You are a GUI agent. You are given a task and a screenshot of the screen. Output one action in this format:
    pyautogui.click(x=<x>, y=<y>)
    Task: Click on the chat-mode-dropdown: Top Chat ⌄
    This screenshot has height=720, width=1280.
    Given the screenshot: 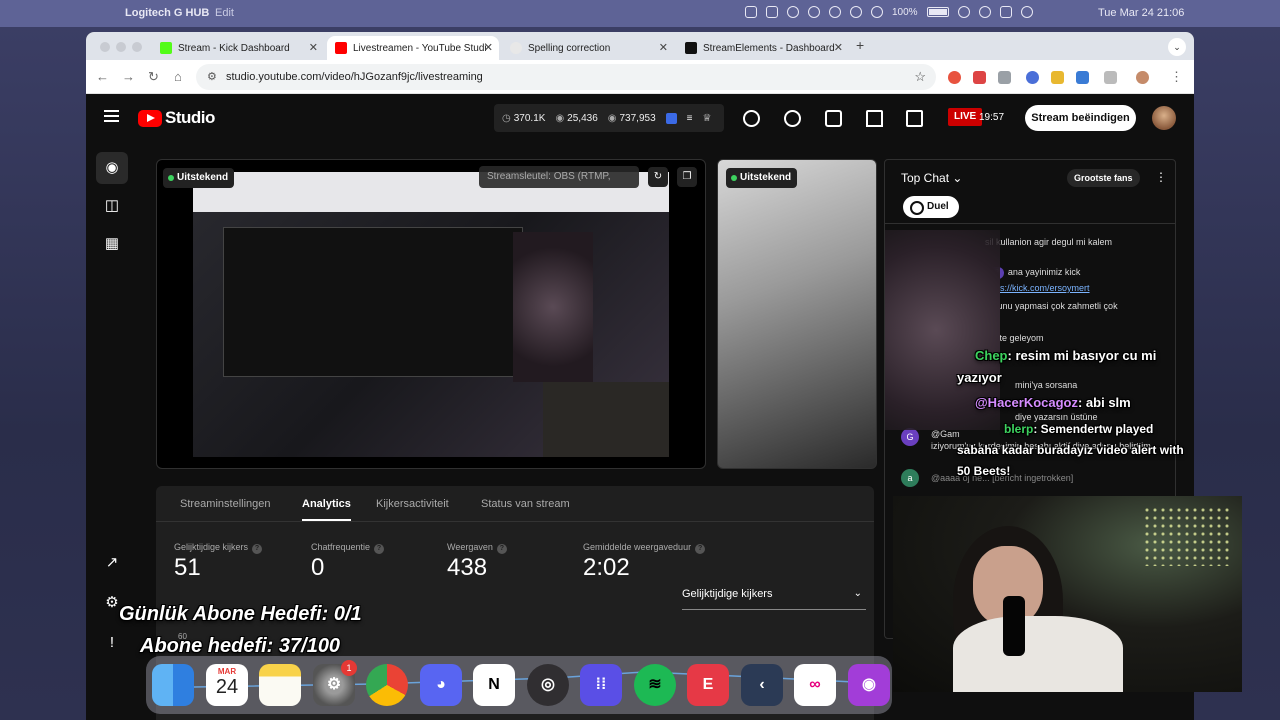 What is the action you would take?
    pyautogui.click(x=931, y=178)
    